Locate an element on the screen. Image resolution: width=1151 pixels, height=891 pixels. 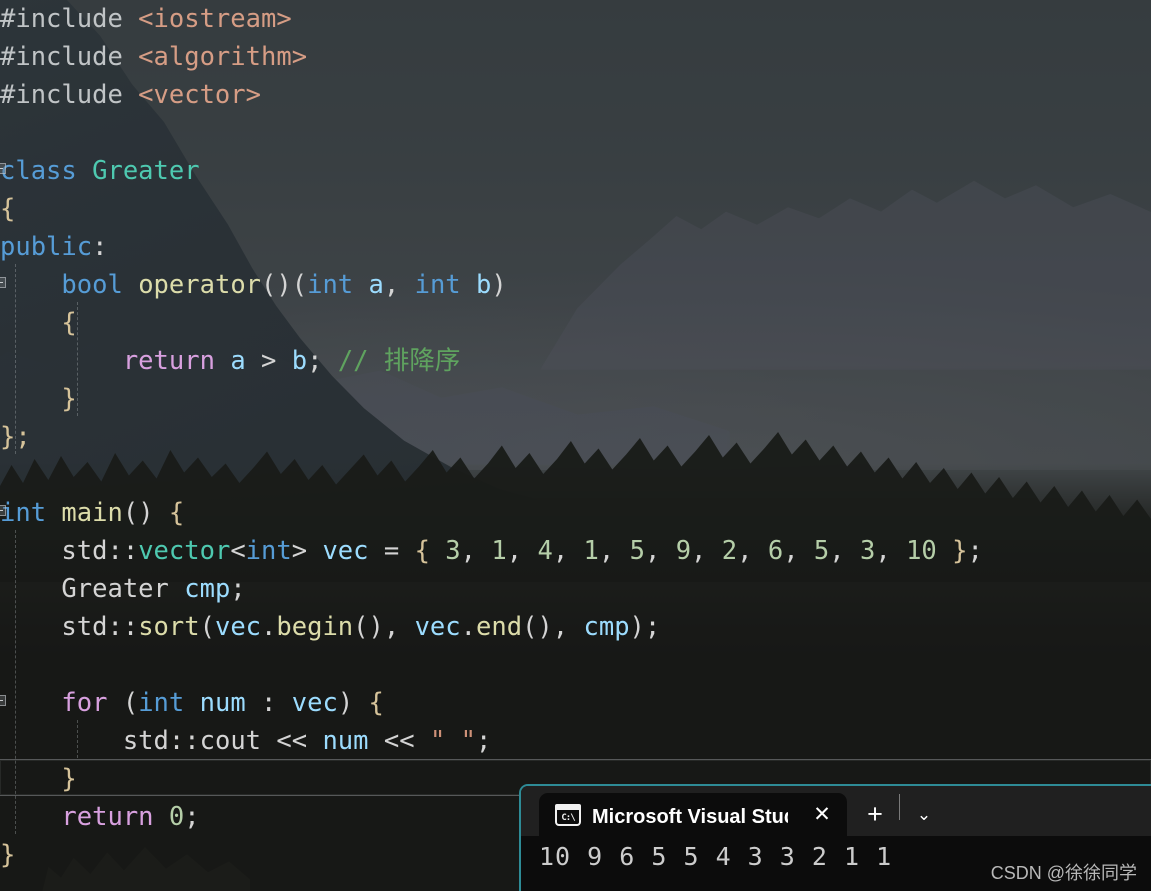
code-line: } is located at coordinates (575, 399).